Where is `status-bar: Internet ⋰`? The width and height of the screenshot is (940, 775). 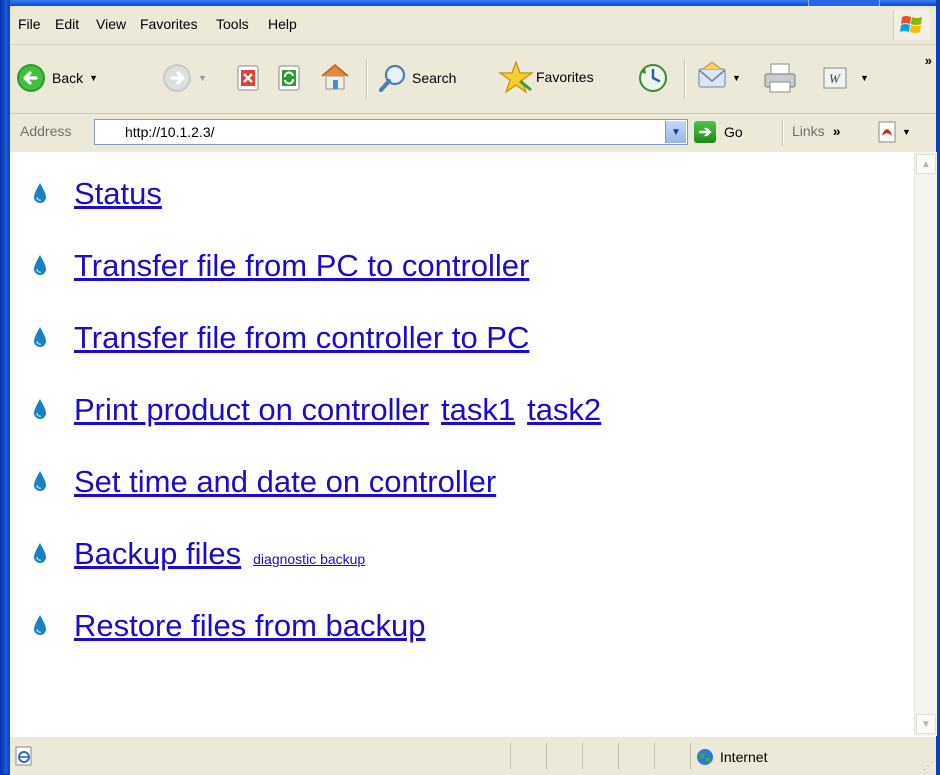
status-bar: Internet ⋰ is located at coordinates (473, 755).